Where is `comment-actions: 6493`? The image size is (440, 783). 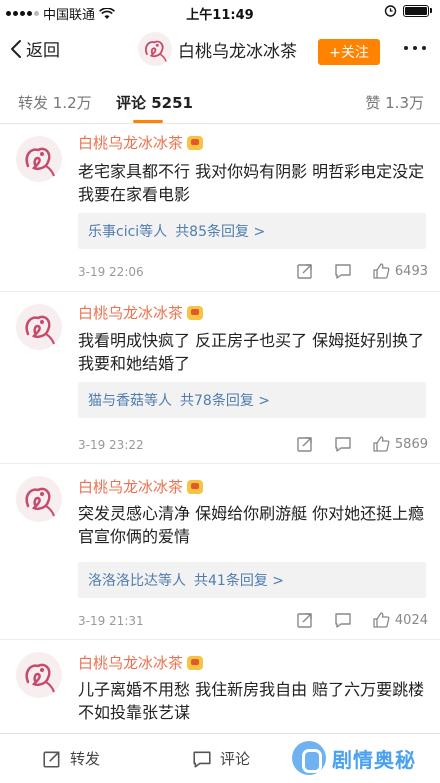 comment-actions: 6493 is located at coordinates (362, 271).